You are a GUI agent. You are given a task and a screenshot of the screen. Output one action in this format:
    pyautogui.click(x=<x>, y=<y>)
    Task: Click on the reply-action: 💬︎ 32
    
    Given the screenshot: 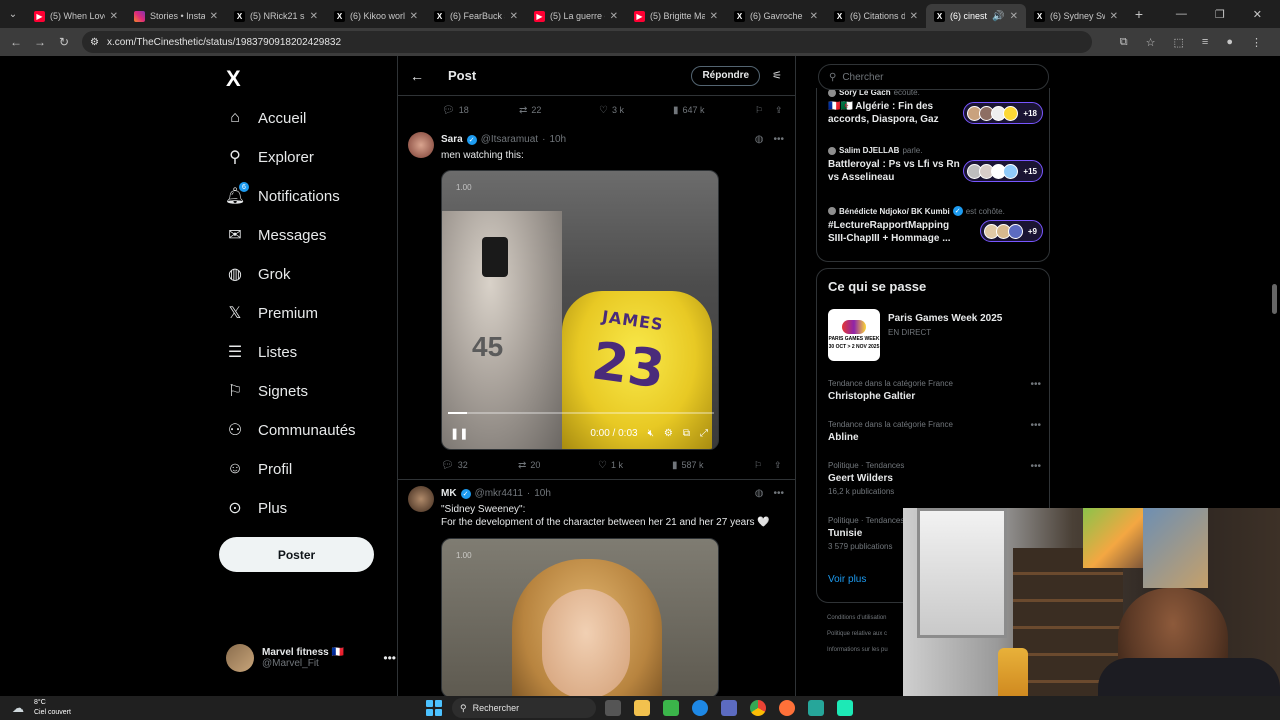 What is the action you would take?
    pyautogui.click(x=479, y=465)
    